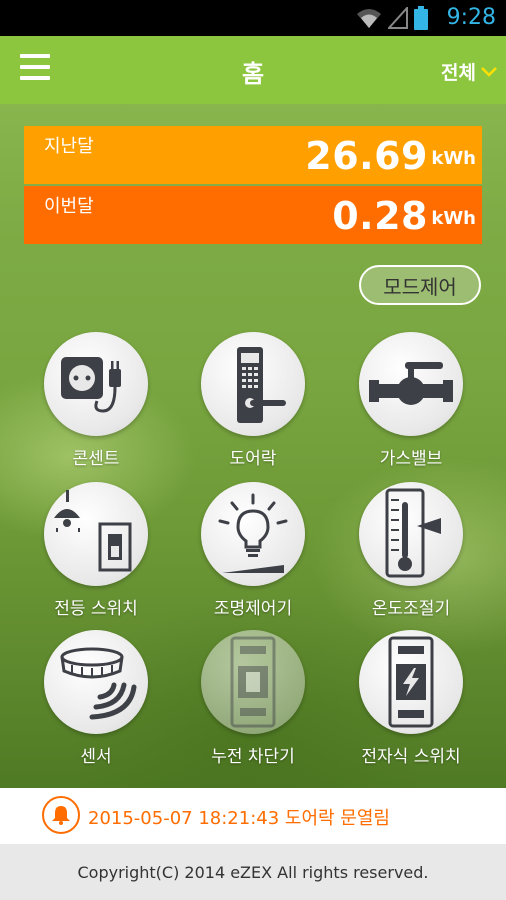 The width and height of the screenshot is (506, 900). Describe the element at coordinates (253, 18) in the screenshot. I see `status-bar: 9:28` at that location.